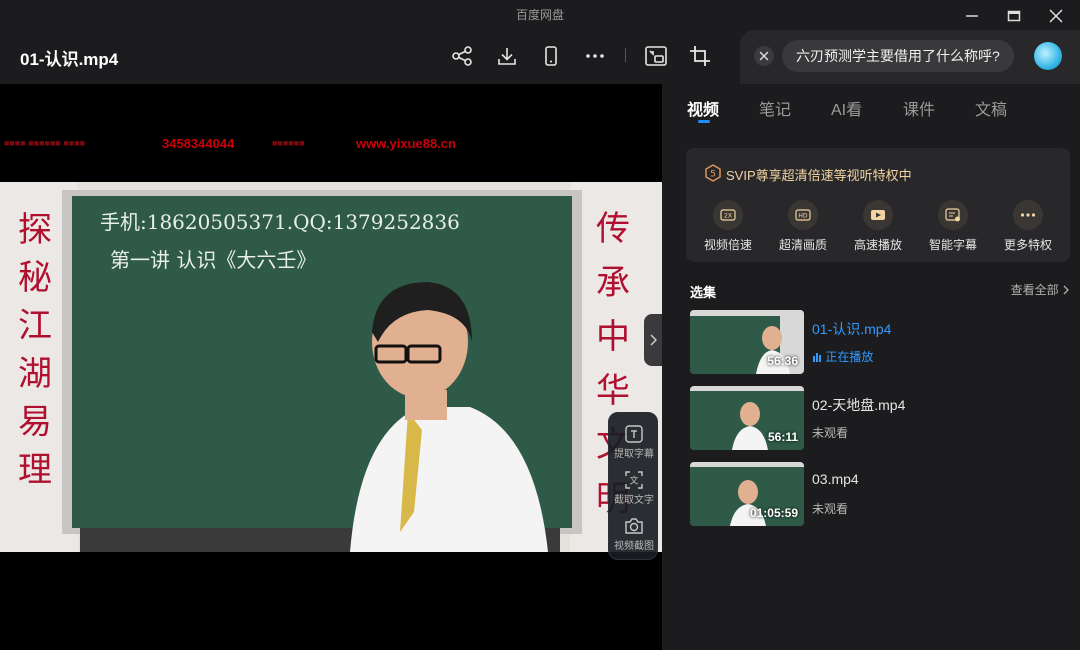  Describe the element at coordinates (898, 56) in the screenshot. I see `ai-suggested-question: 六刃预测学主要借用了什么称呼?` at that location.